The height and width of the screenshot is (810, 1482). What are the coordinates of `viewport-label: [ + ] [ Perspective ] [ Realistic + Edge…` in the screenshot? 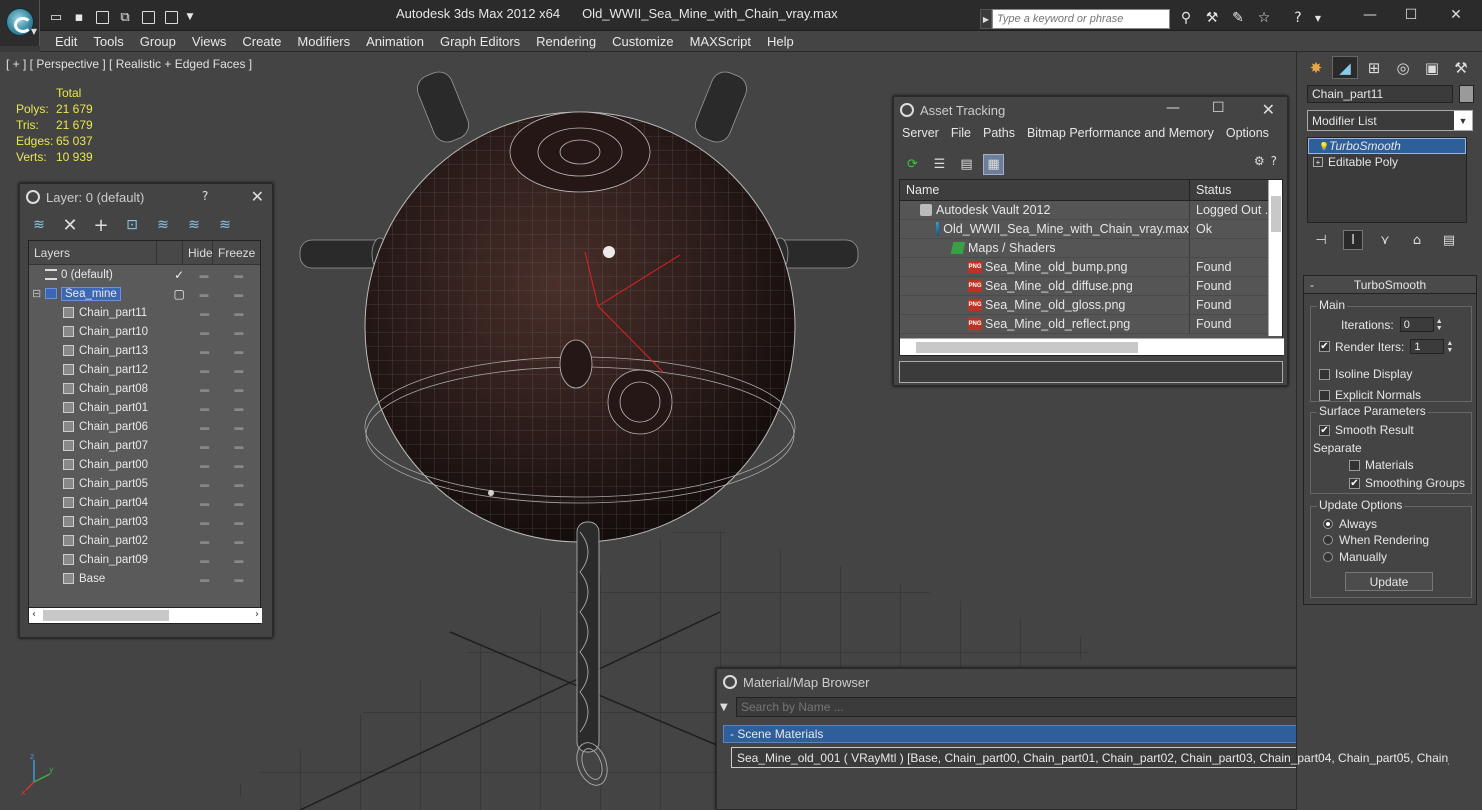 It's located at (129, 64).